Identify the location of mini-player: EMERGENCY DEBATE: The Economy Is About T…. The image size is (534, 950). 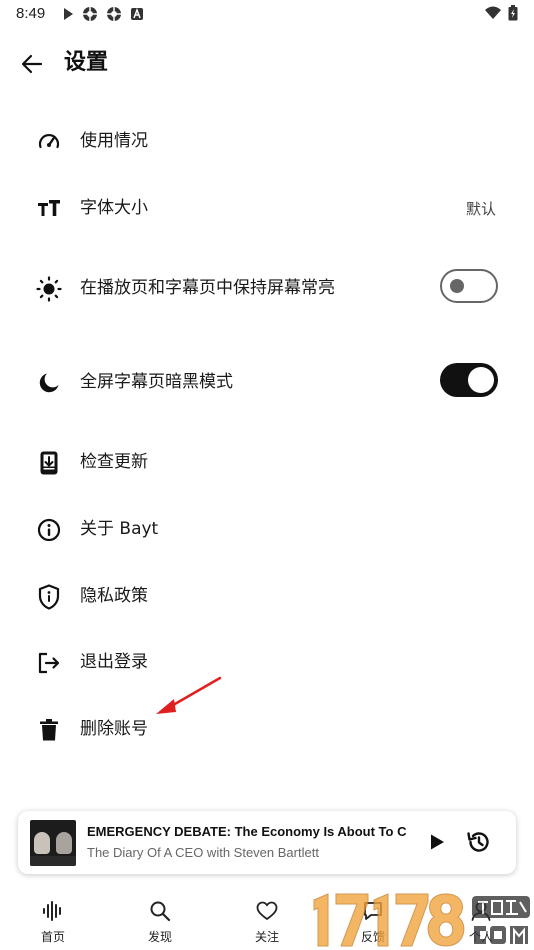
(267, 842).